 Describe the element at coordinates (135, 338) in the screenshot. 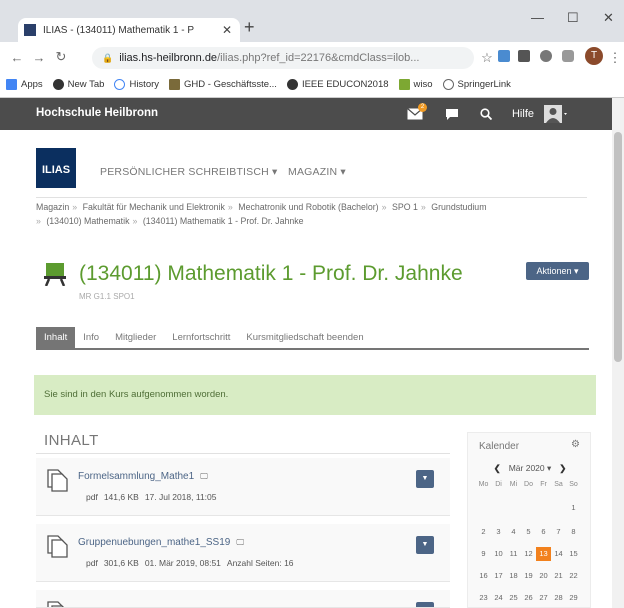

I see `tab-mitglieder: Mitglieder` at that location.